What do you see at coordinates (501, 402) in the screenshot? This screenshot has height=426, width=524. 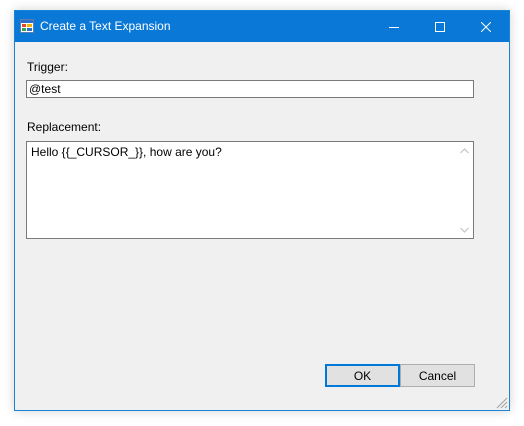 I see `resize-grip-icon` at bounding box center [501, 402].